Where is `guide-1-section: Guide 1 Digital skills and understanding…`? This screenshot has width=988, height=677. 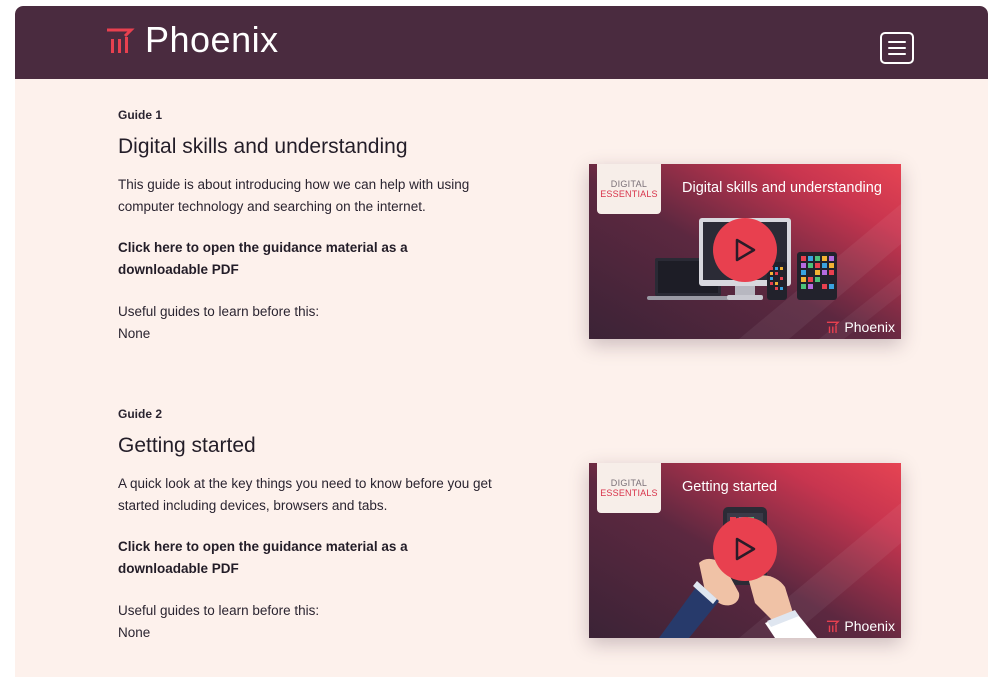 guide-1-section: Guide 1 Digital skills and understanding… is located at coordinates (328, 226).